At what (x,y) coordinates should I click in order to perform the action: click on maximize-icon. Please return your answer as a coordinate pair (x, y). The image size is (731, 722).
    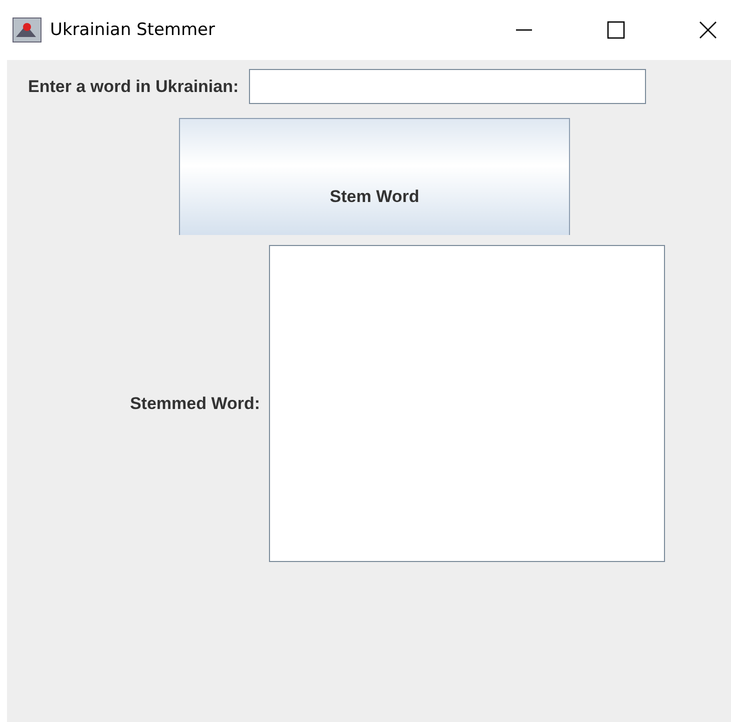
    Looking at the image, I should click on (616, 30).